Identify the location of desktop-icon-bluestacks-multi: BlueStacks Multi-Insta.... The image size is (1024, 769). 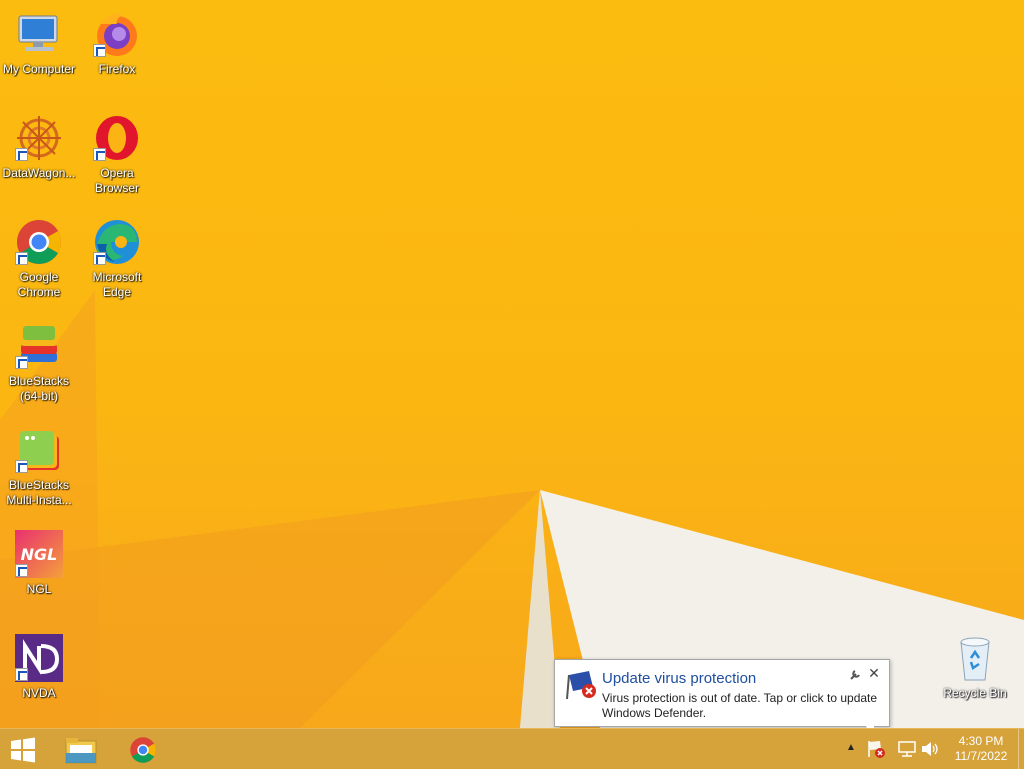
(39, 470).